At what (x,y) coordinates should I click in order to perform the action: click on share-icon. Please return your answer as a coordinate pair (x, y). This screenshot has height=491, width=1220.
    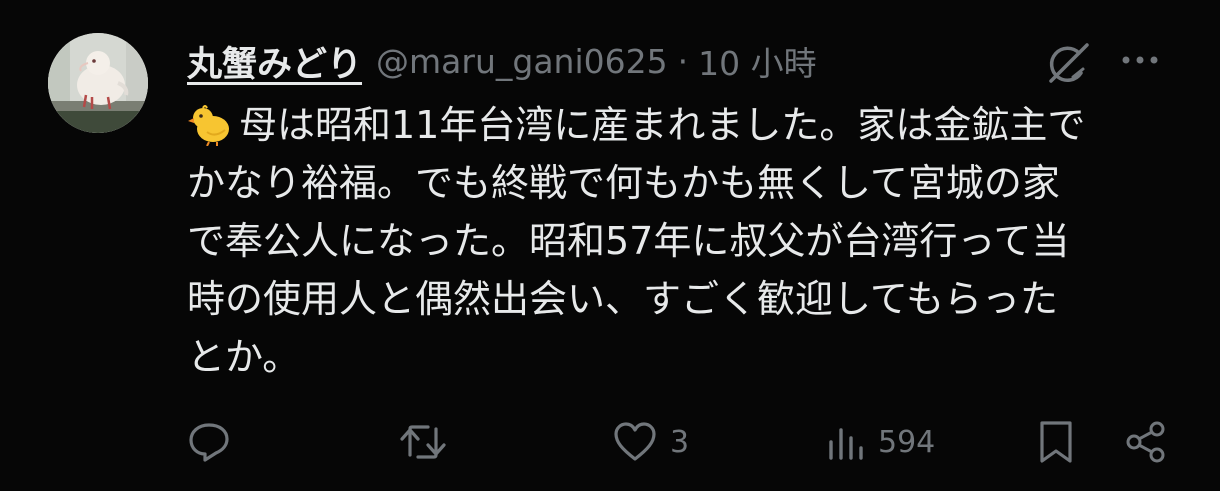
    Looking at the image, I should click on (1145, 442).